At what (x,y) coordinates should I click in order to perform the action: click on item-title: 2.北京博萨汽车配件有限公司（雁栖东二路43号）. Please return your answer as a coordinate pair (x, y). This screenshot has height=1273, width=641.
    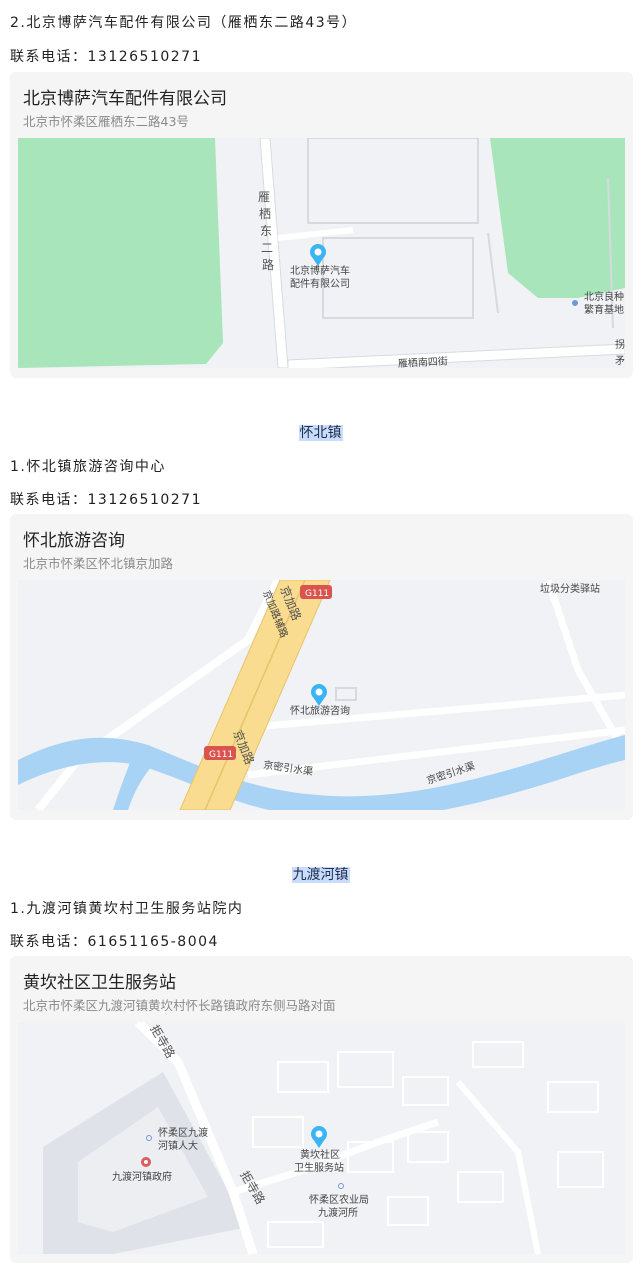
    Looking at the image, I should click on (184, 23).